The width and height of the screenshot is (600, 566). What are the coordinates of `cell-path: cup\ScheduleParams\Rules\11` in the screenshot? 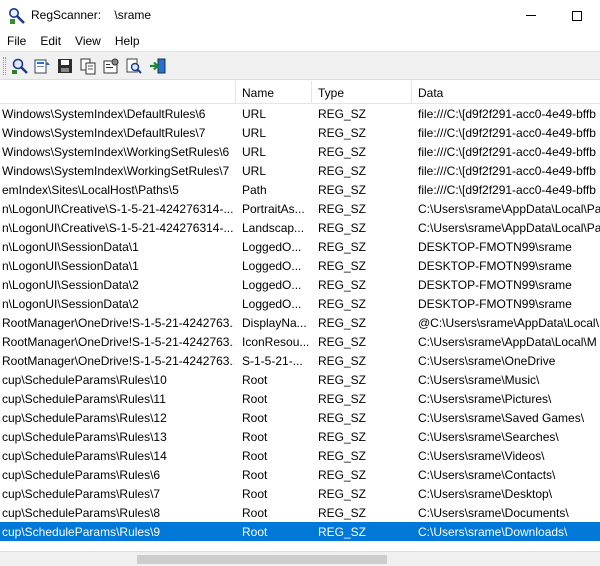 It's located at (84, 399).